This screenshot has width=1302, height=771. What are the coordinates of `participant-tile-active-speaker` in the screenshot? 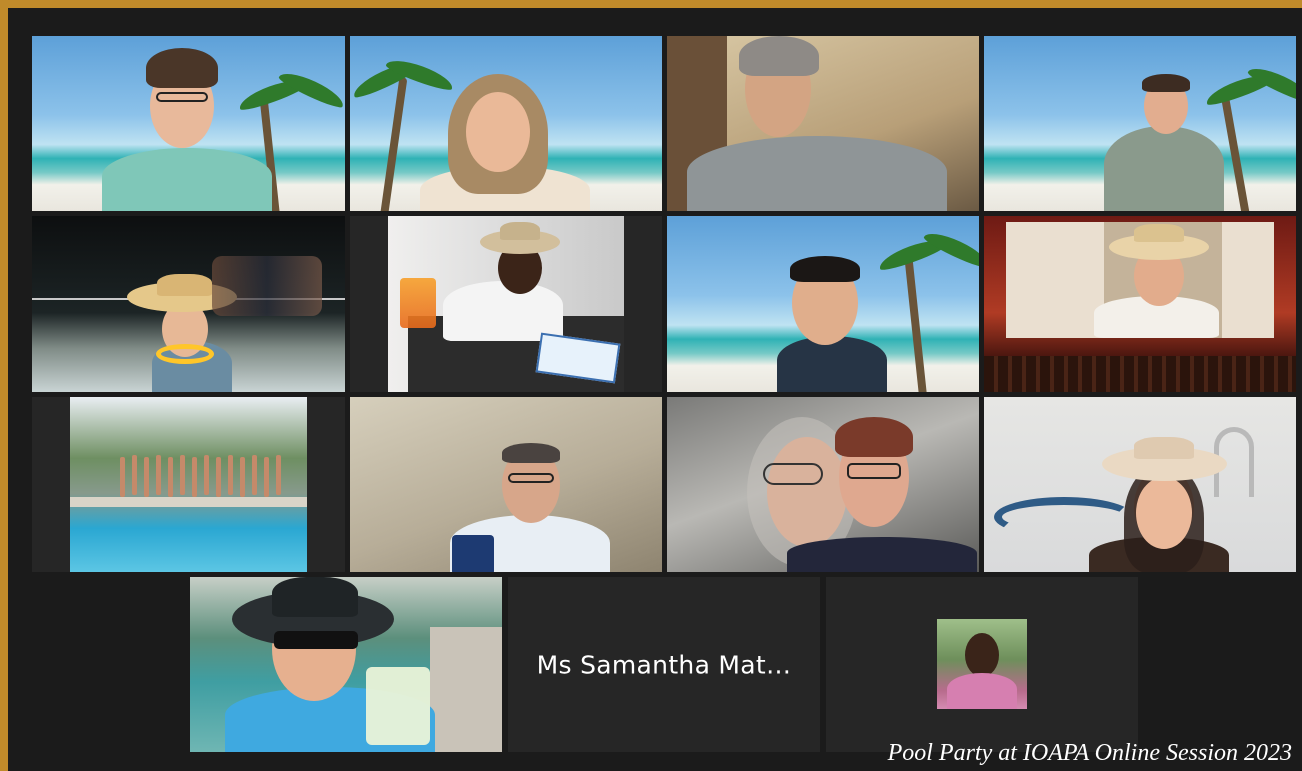 It's located at (823, 484).